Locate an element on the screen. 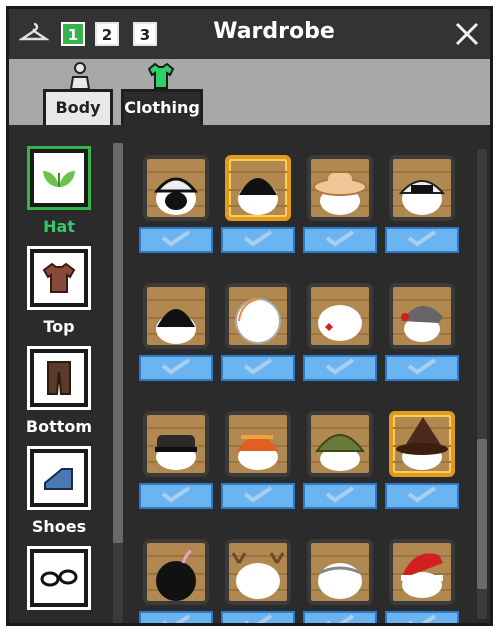 This screenshot has width=499, height=633. title-bar: 1 2 3 Wardrobe is located at coordinates (249, 34).